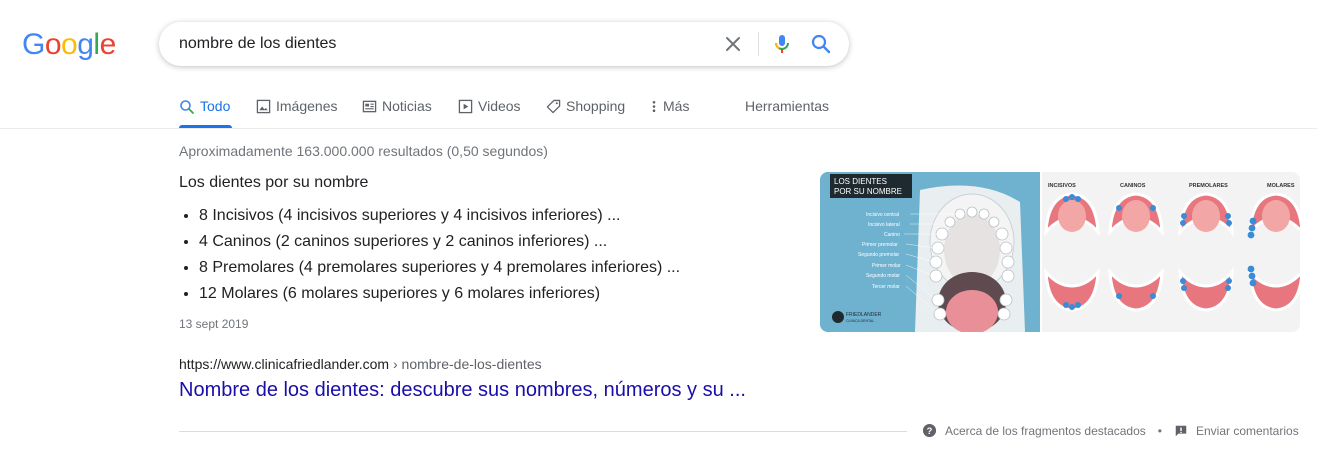 The width and height of the screenshot is (1317, 464). What do you see at coordinates (33, 44) in the screenshot?
I see `logo-letter: G` at bounding box center [33, 44].